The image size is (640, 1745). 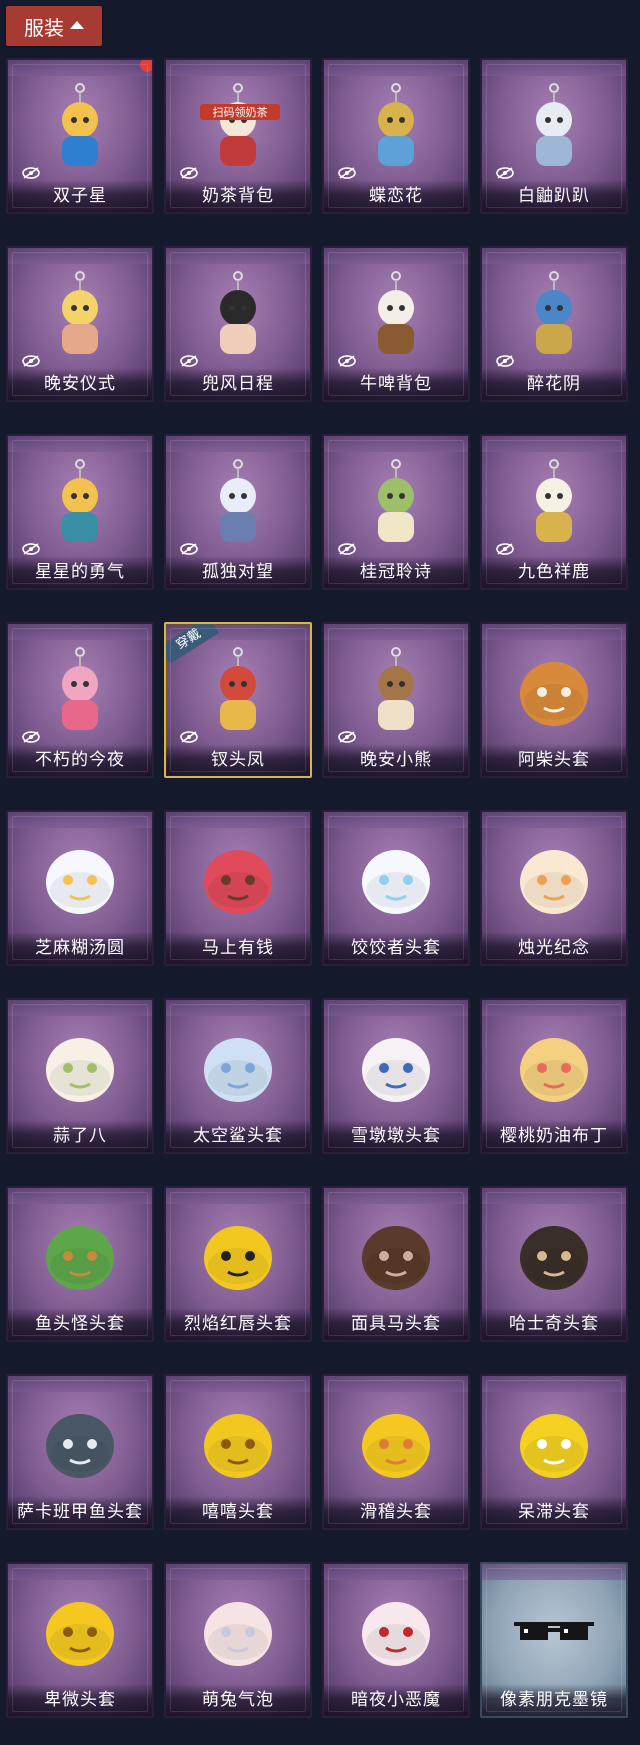 What do you see at coordinates (396, 1256) in the screenshot?
I see `horse-head-icon` at bounding box center [396, 1256].